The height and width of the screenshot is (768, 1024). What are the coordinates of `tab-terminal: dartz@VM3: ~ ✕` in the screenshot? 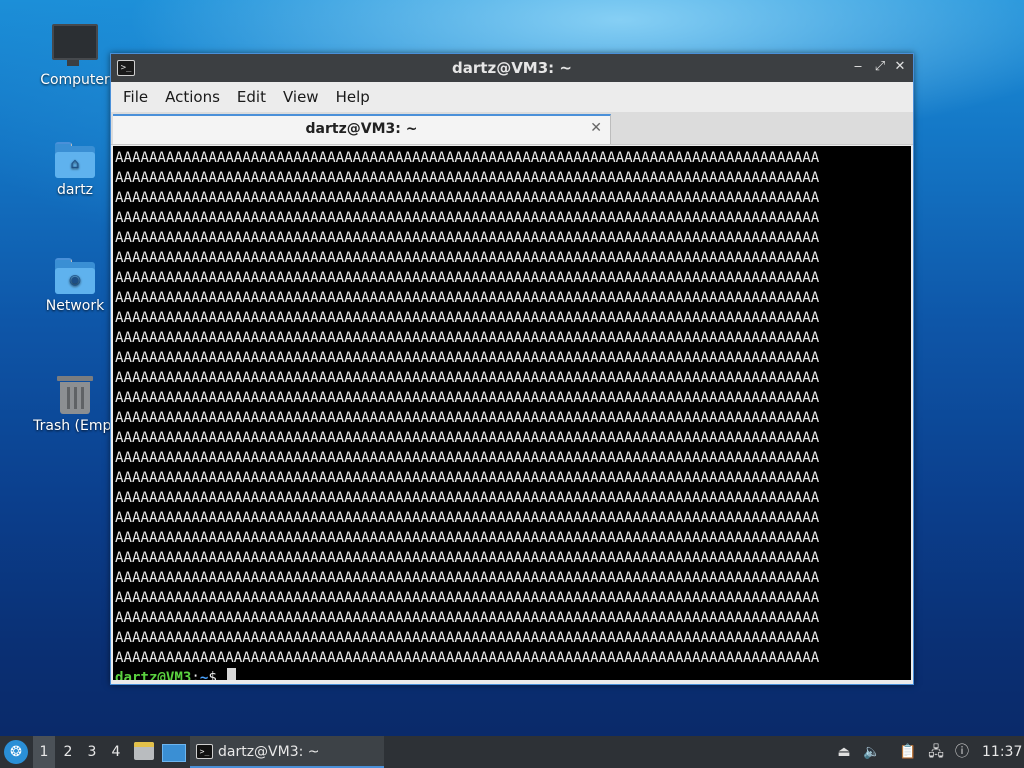 It's located at (362, 129).